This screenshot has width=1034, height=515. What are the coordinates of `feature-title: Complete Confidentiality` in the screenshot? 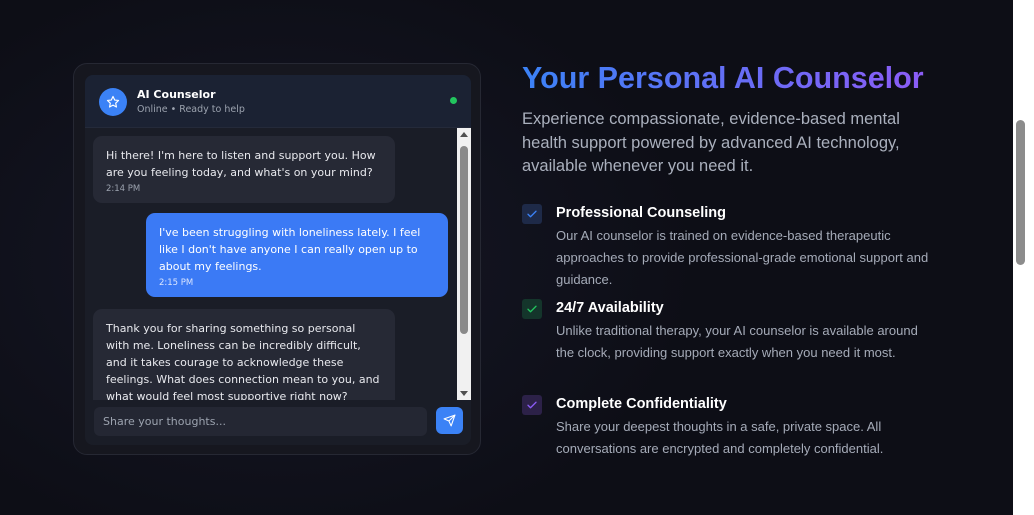 It's located at (641, 404).